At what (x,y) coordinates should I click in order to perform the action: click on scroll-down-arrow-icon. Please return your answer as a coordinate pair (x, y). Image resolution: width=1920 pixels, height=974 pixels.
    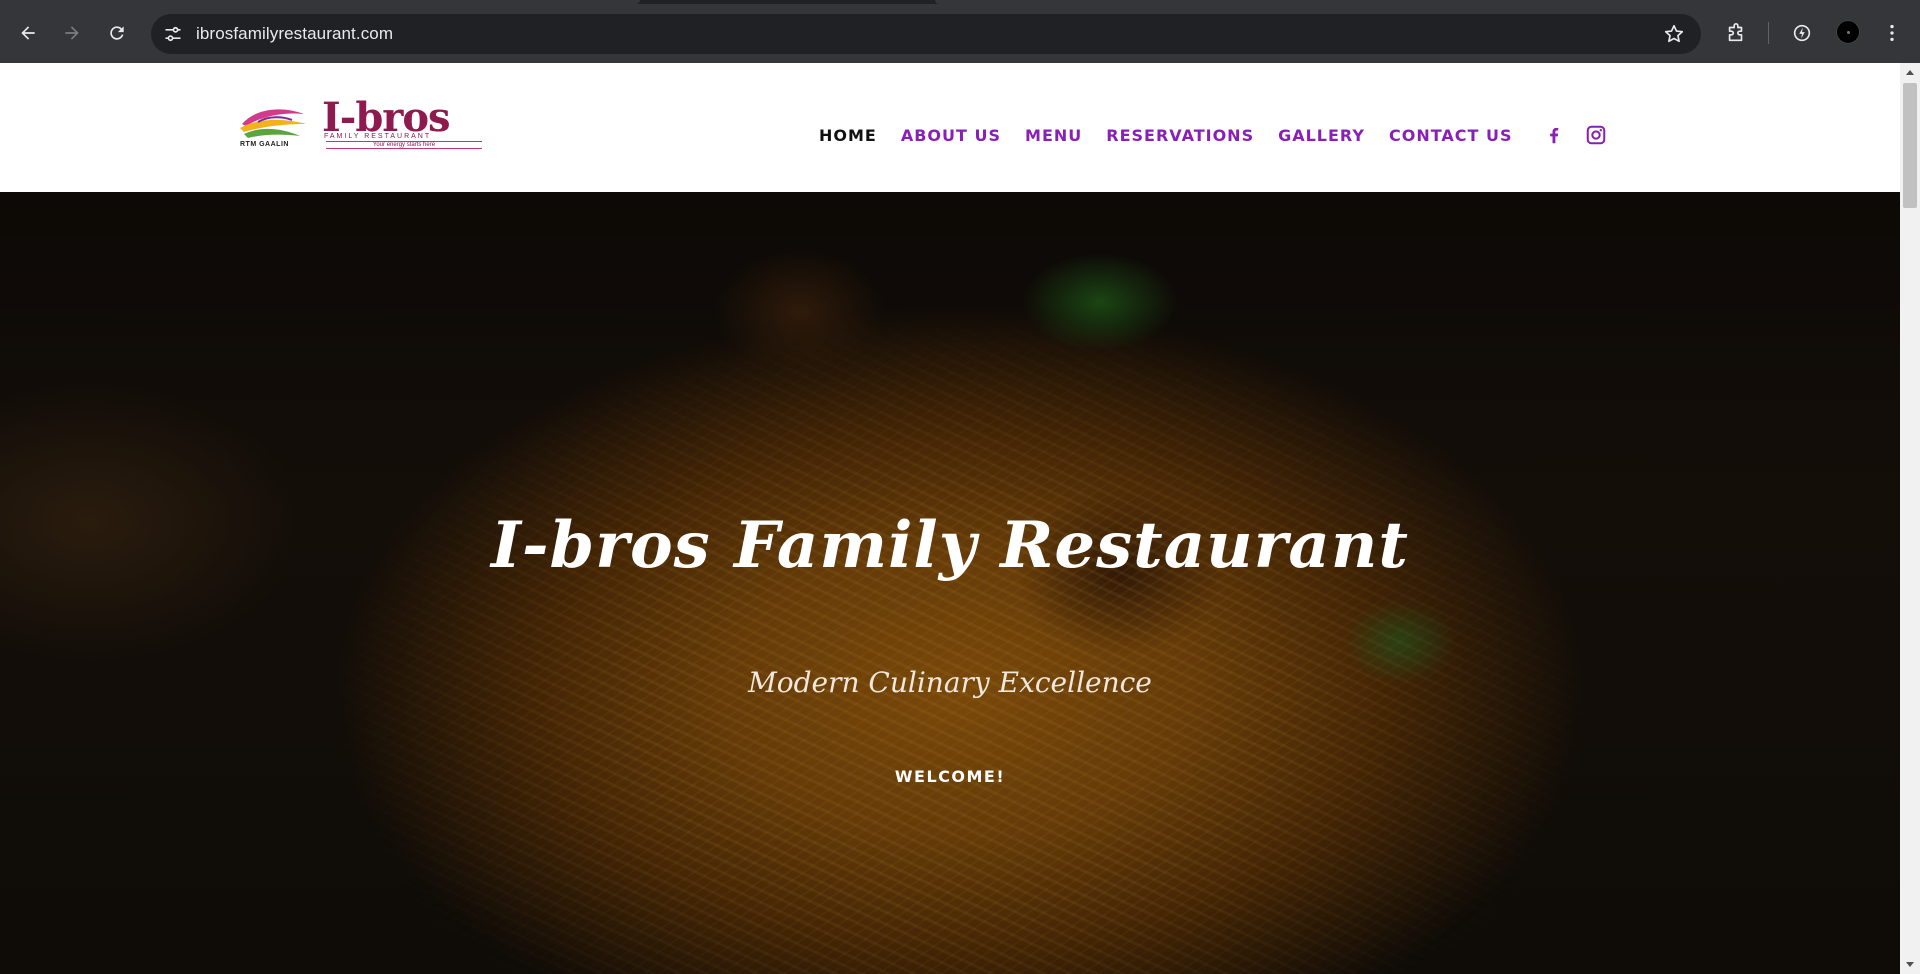
    Looking at the image, I should click on (1910, 964).